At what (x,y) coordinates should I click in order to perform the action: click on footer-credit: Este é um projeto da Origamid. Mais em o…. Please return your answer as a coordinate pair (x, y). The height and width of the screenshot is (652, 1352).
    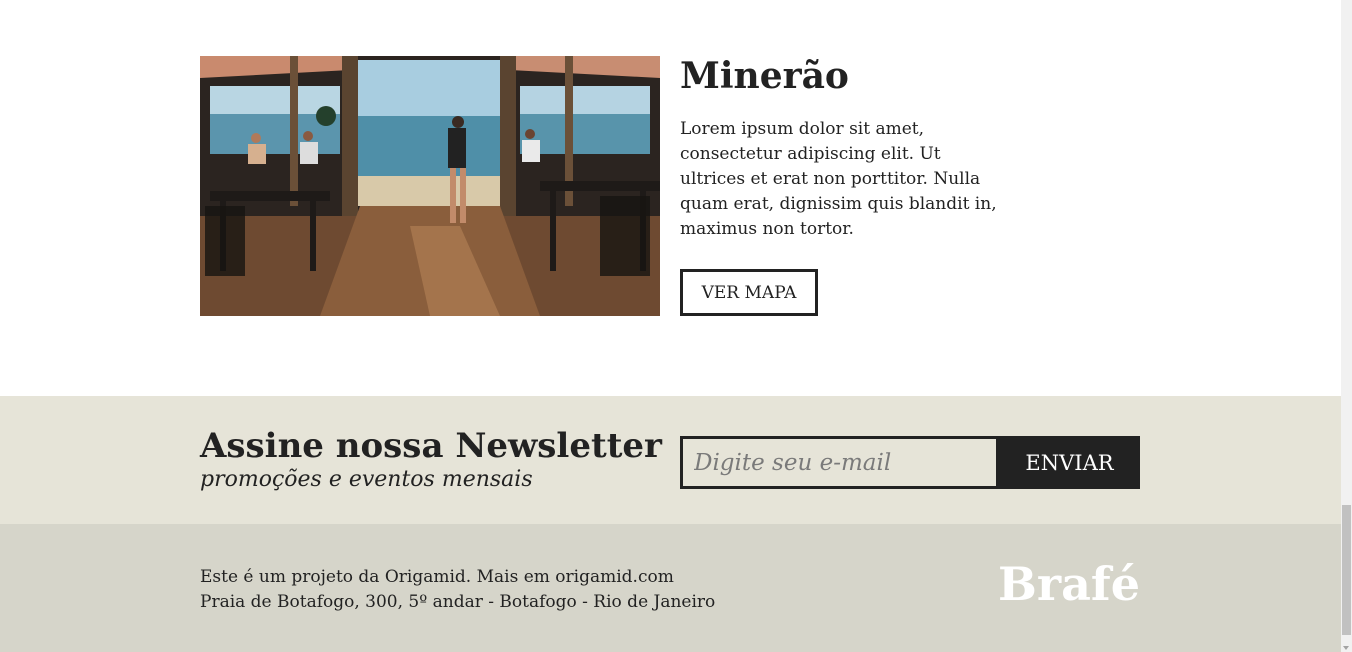
    Looking at the image, I should click on (437, 577).